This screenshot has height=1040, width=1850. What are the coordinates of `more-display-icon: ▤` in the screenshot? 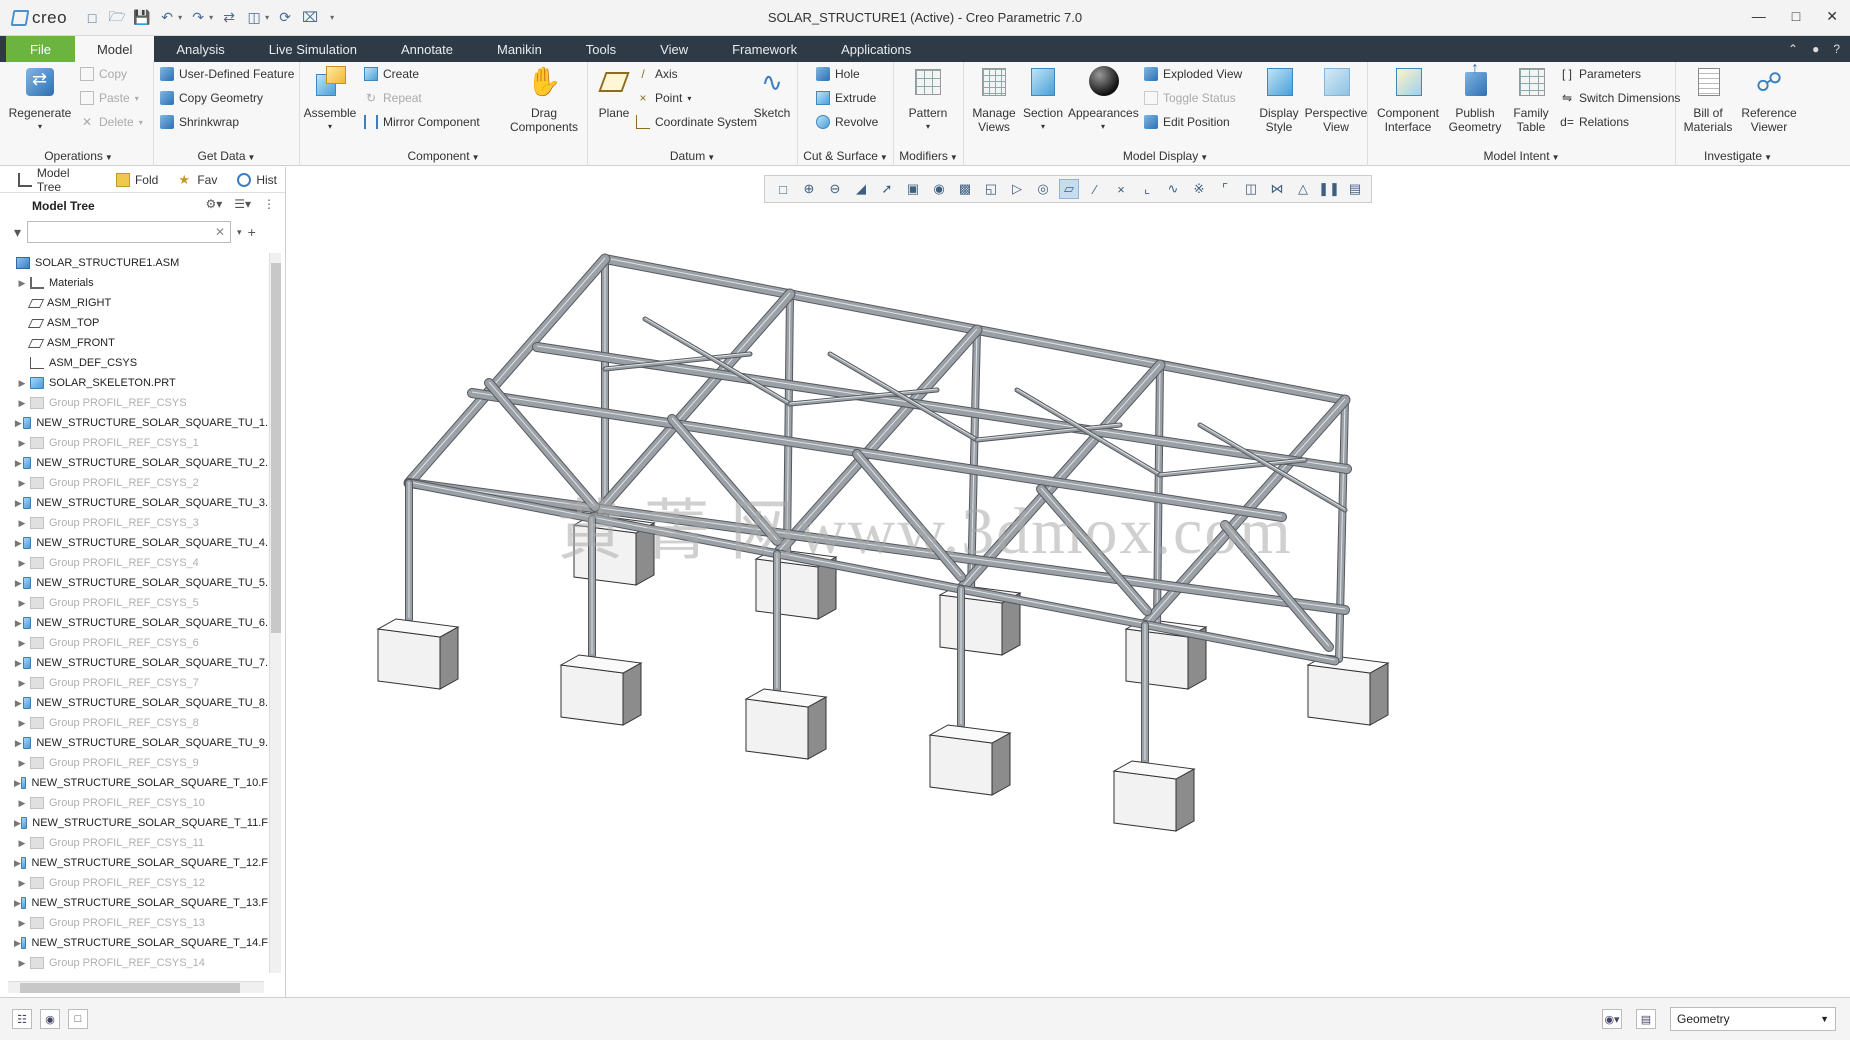 It's located at (1355, 189).